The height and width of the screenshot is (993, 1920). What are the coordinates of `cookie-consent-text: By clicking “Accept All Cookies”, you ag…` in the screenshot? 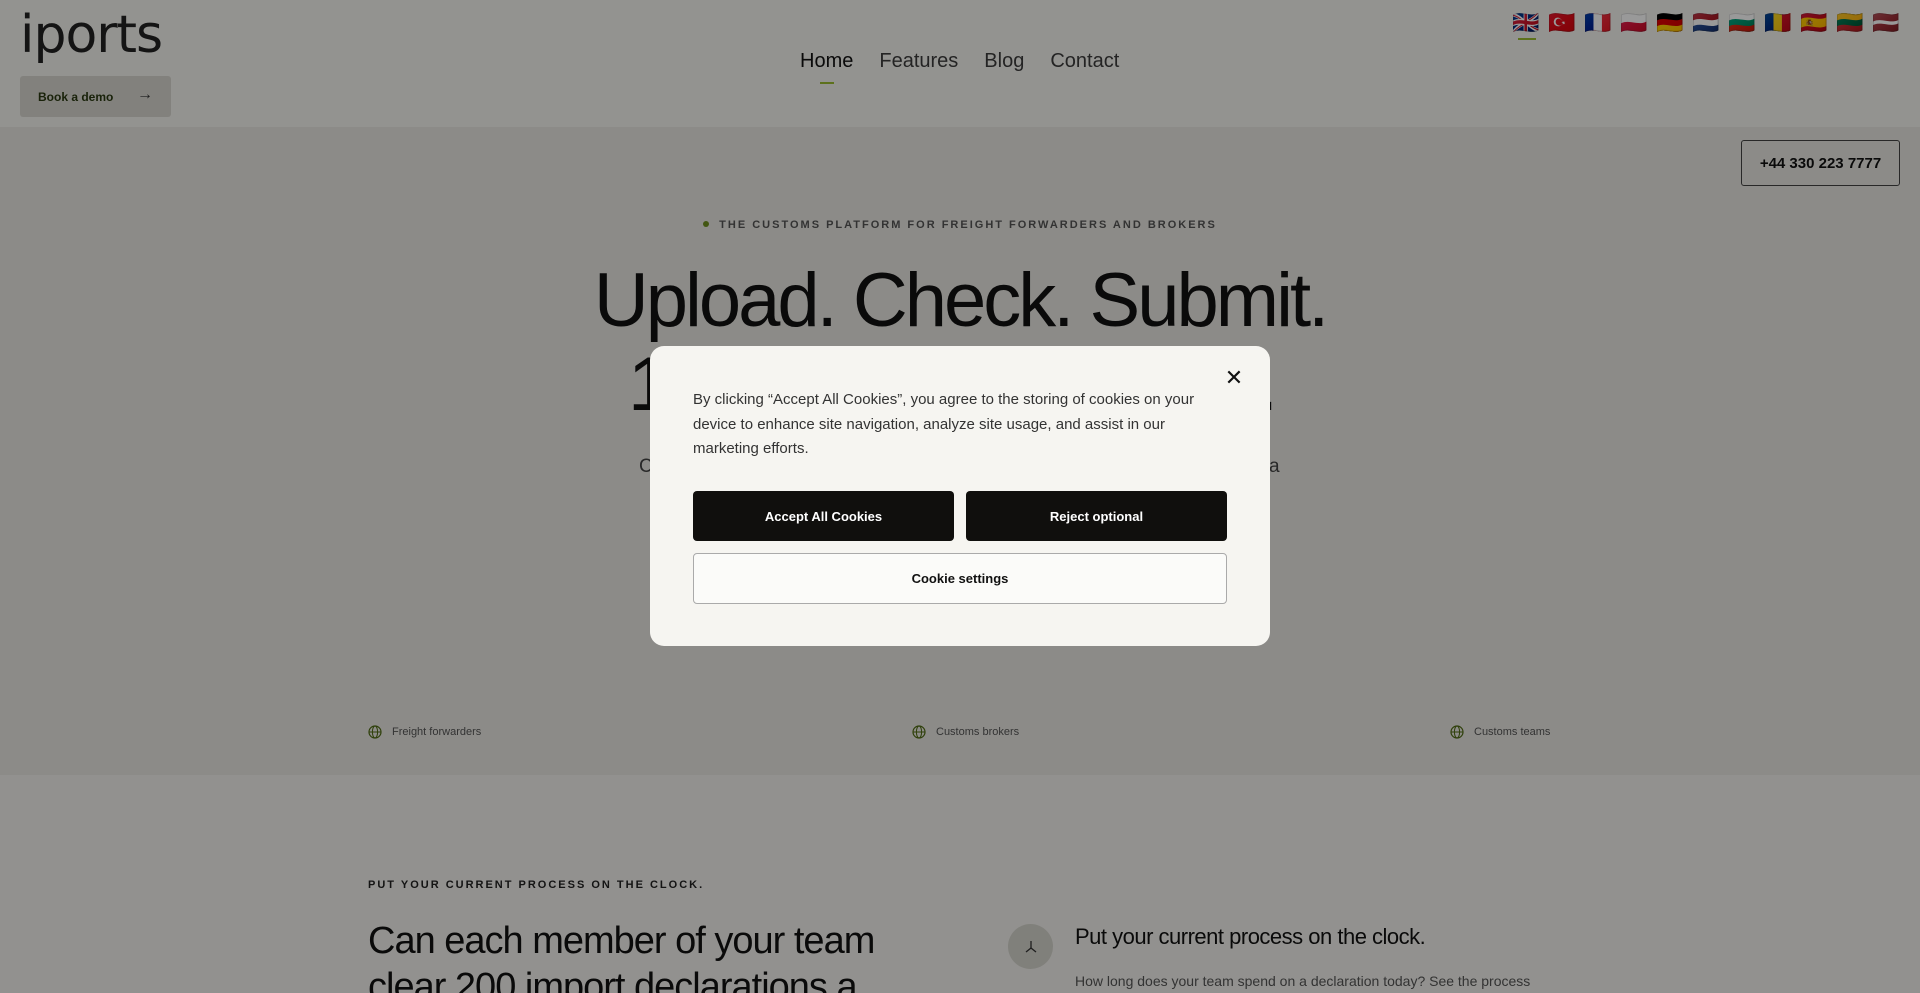 It's located at (944, 424).